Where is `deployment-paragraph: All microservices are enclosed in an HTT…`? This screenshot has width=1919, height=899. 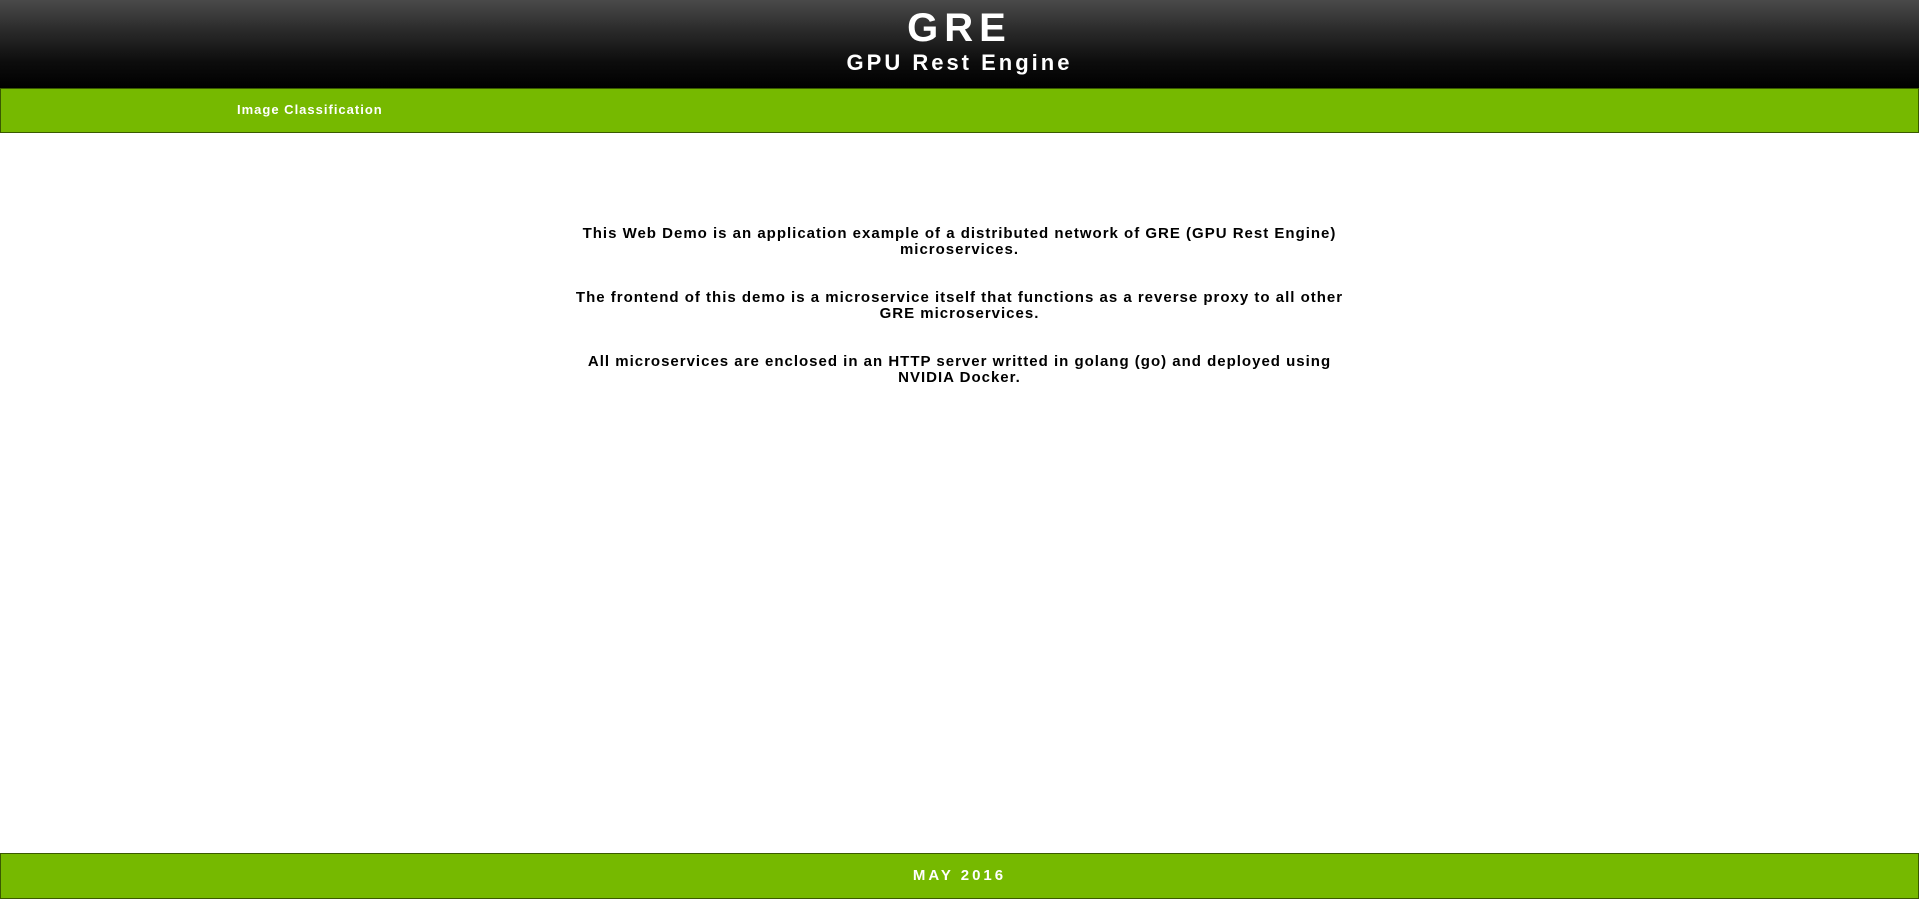 deployment-paragraph: All microservices are enclosed in an HTT… is located at coordinates (959, 369).